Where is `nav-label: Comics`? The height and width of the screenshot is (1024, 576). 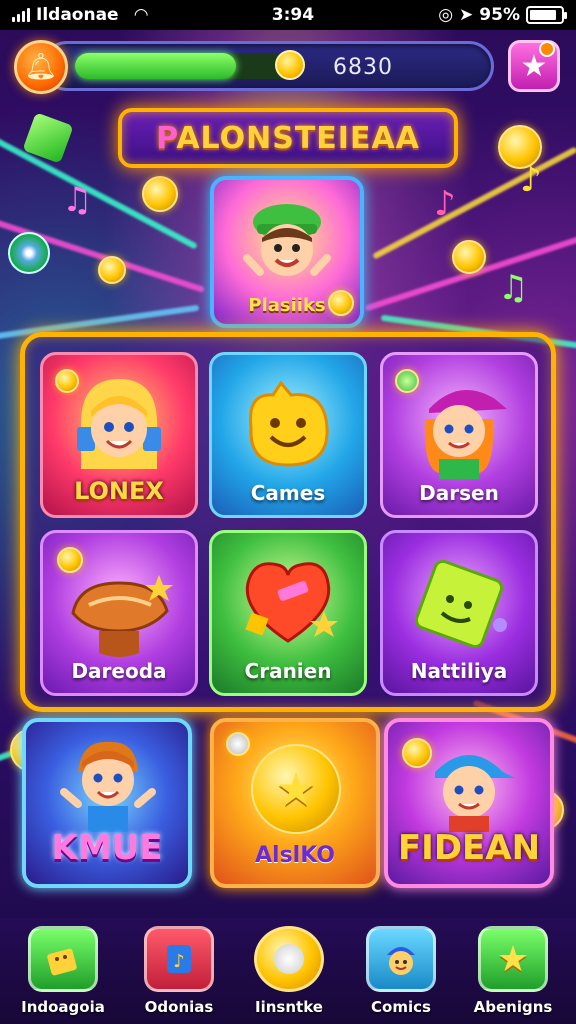 nav-label: Comics is located at coordinates (401, 1007).